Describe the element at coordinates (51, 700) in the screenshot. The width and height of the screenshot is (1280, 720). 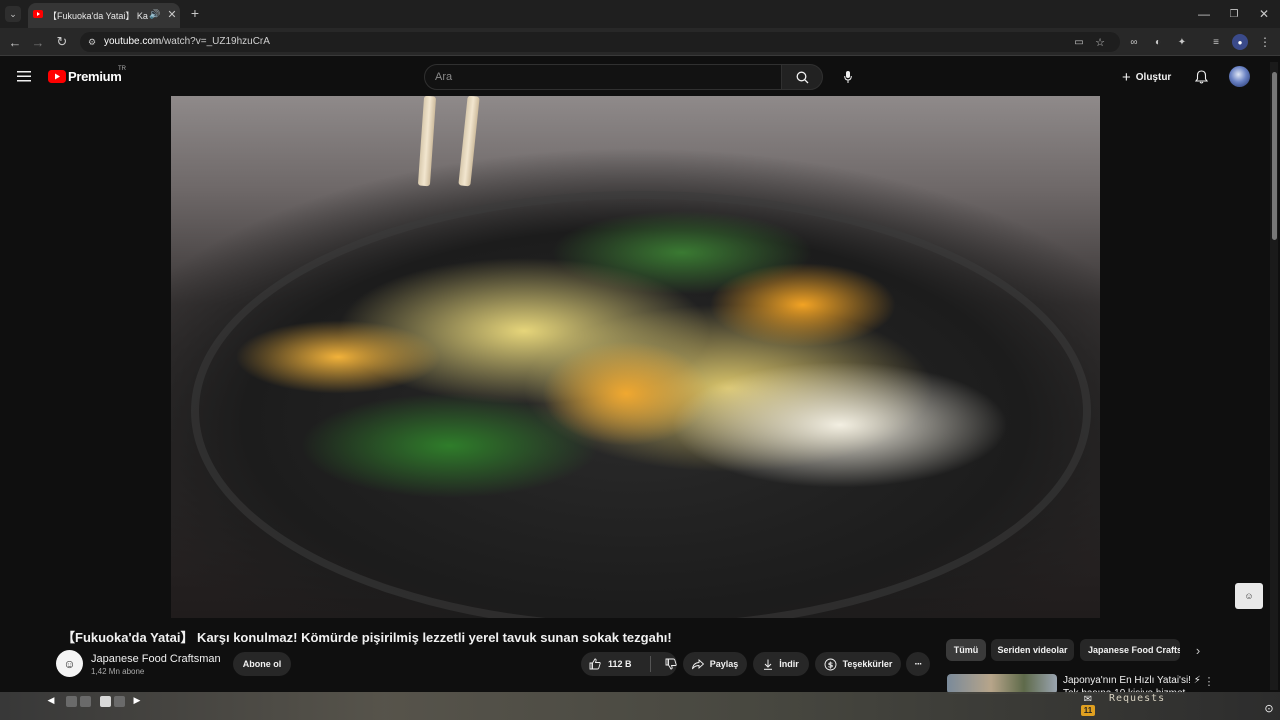
I see `overlay-prev-icon: ◀` at that location.